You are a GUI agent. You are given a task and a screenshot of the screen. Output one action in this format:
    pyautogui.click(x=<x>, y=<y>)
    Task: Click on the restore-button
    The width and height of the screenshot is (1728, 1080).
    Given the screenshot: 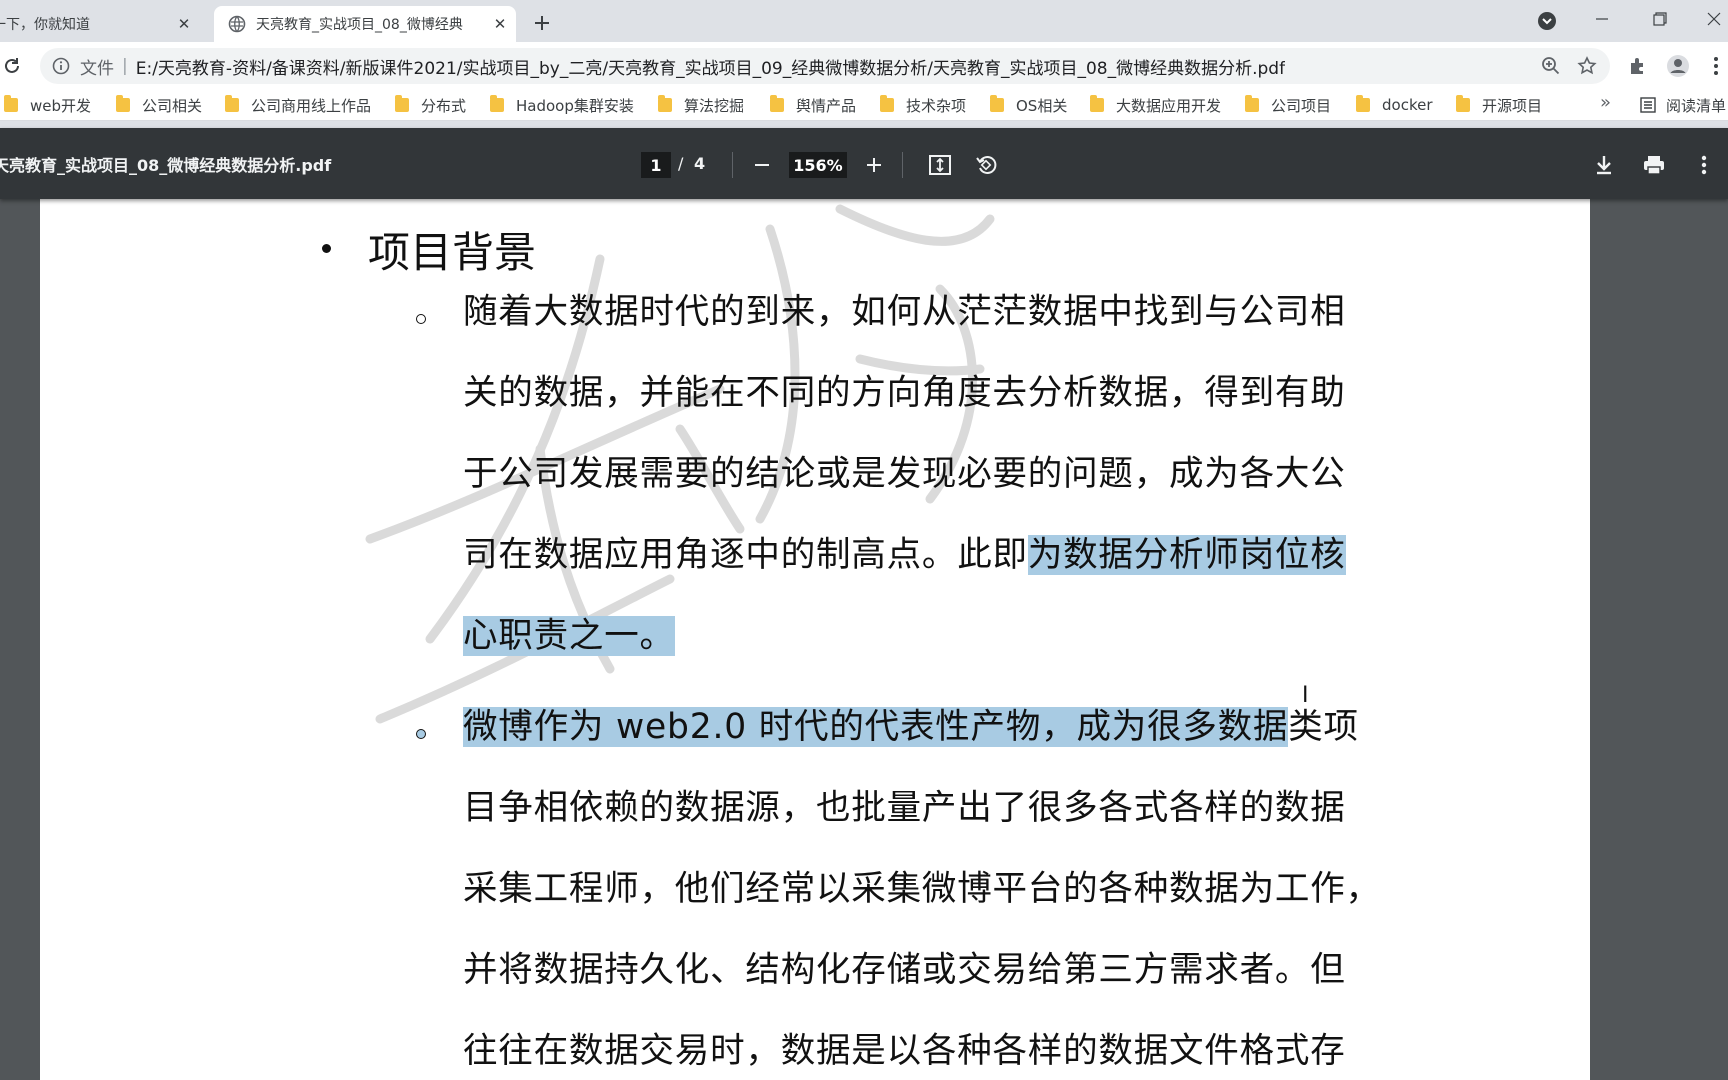 What is the action you would take?
    pyautogui.click(x=1660, y=19)
    